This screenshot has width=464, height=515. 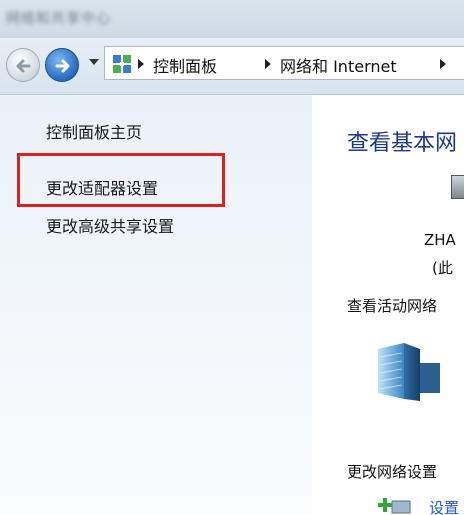 I want to click on this-computer-label: (此, so click(x=442, y=268).